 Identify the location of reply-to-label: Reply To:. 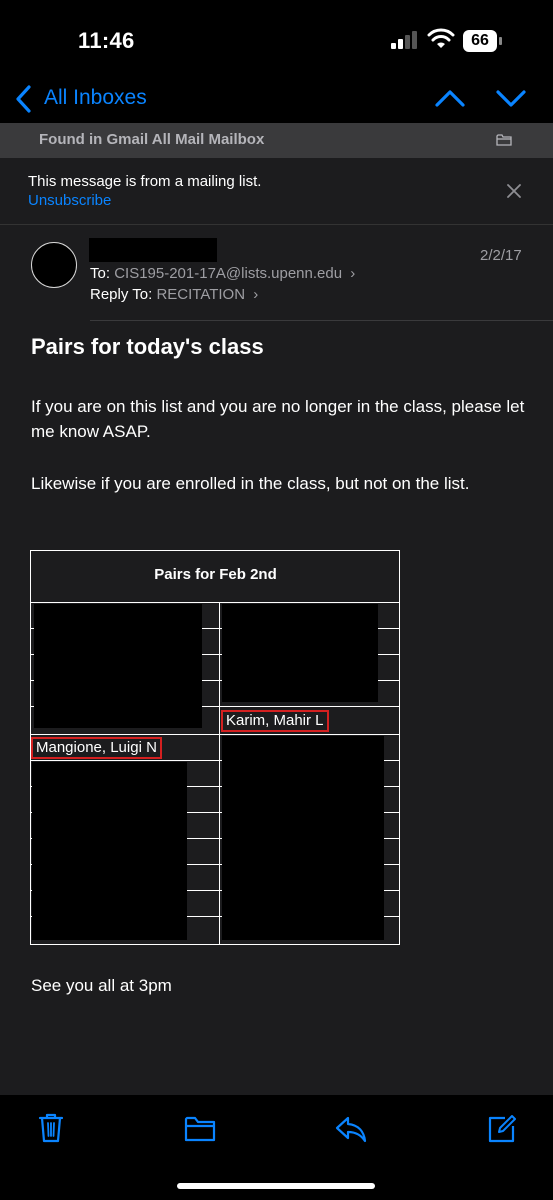
(121, 294).